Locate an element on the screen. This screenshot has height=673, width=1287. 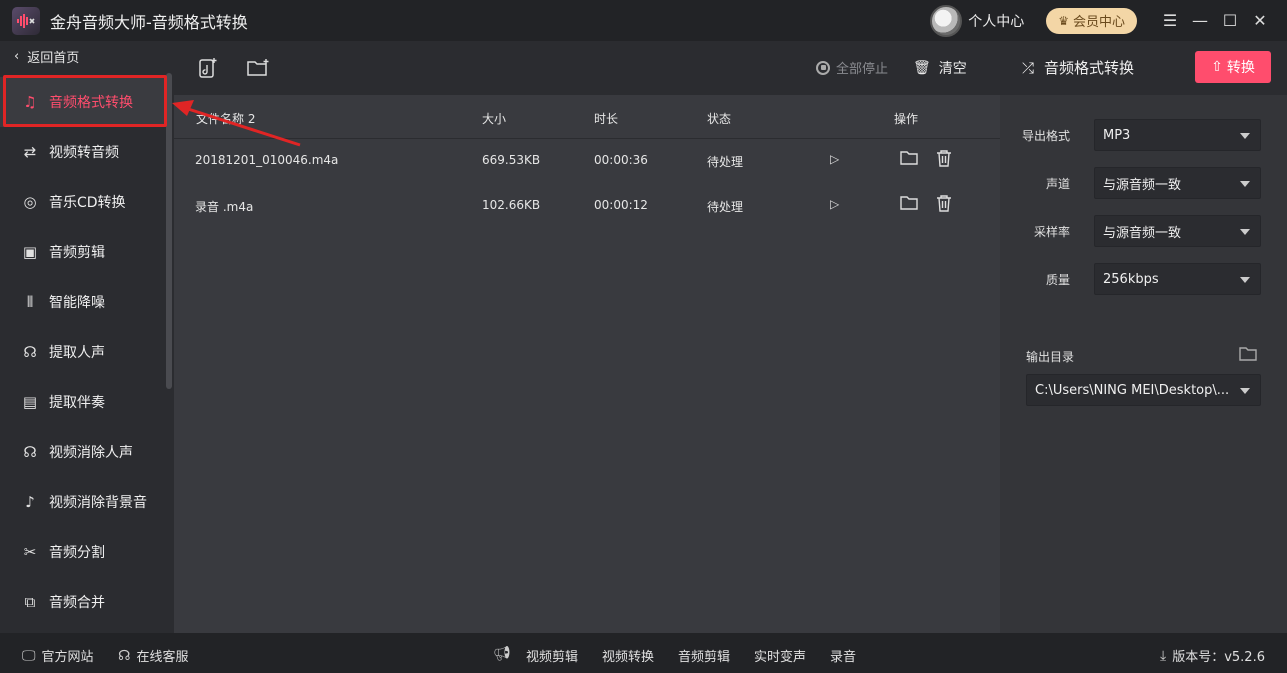
vip-center-button: ♛ 会员中心 is located at coordinates (1091, 20).